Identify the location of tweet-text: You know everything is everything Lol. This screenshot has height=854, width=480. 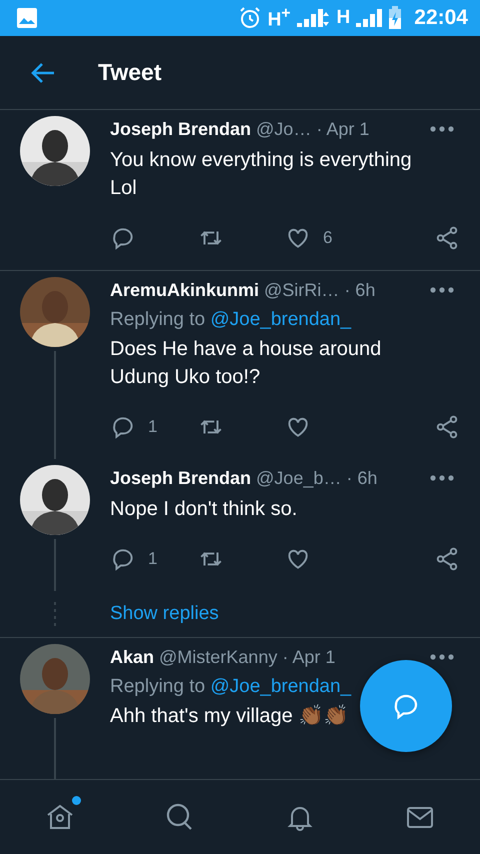
(261, 174).